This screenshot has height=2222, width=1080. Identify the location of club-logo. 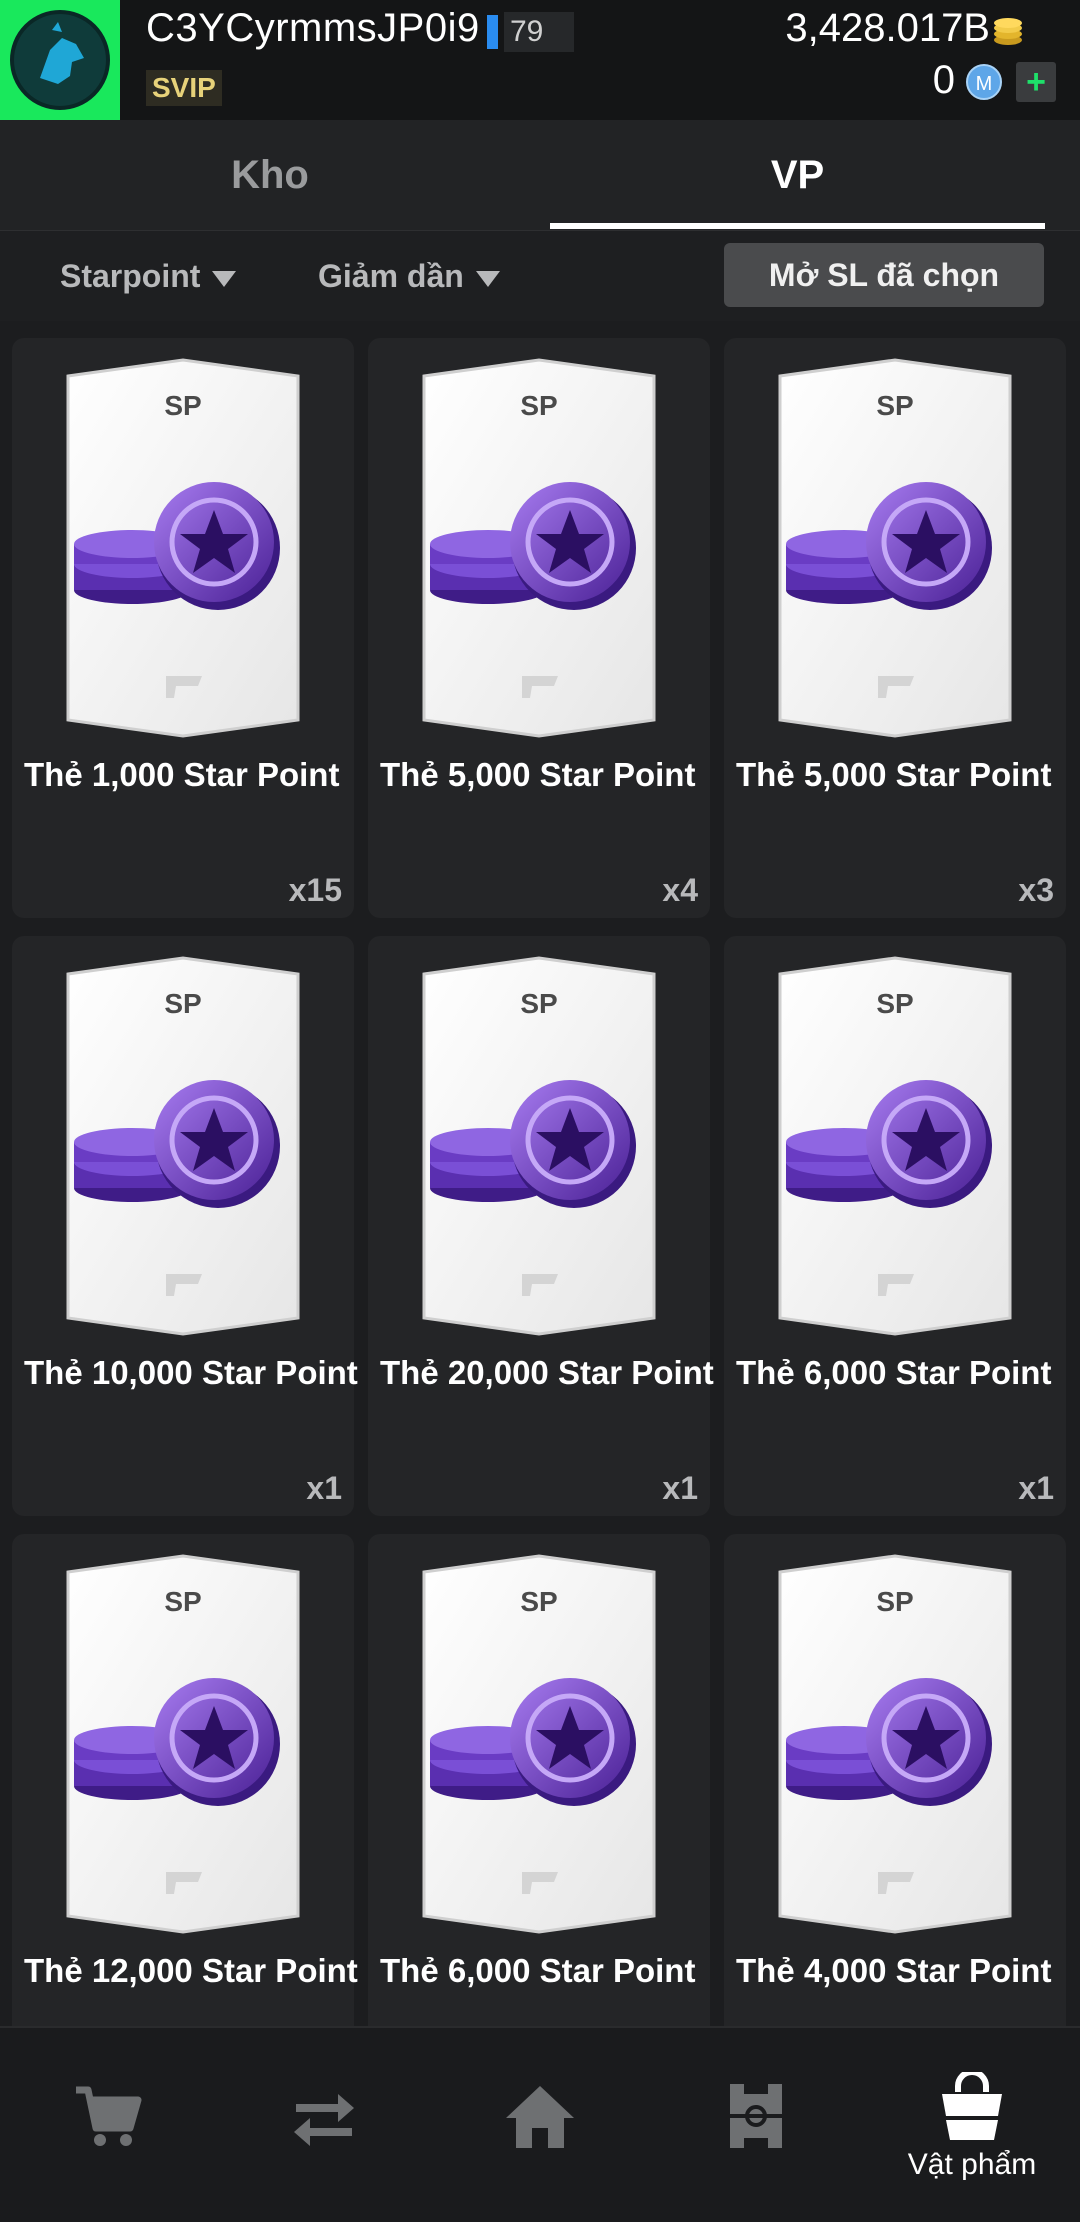
(60, 60).